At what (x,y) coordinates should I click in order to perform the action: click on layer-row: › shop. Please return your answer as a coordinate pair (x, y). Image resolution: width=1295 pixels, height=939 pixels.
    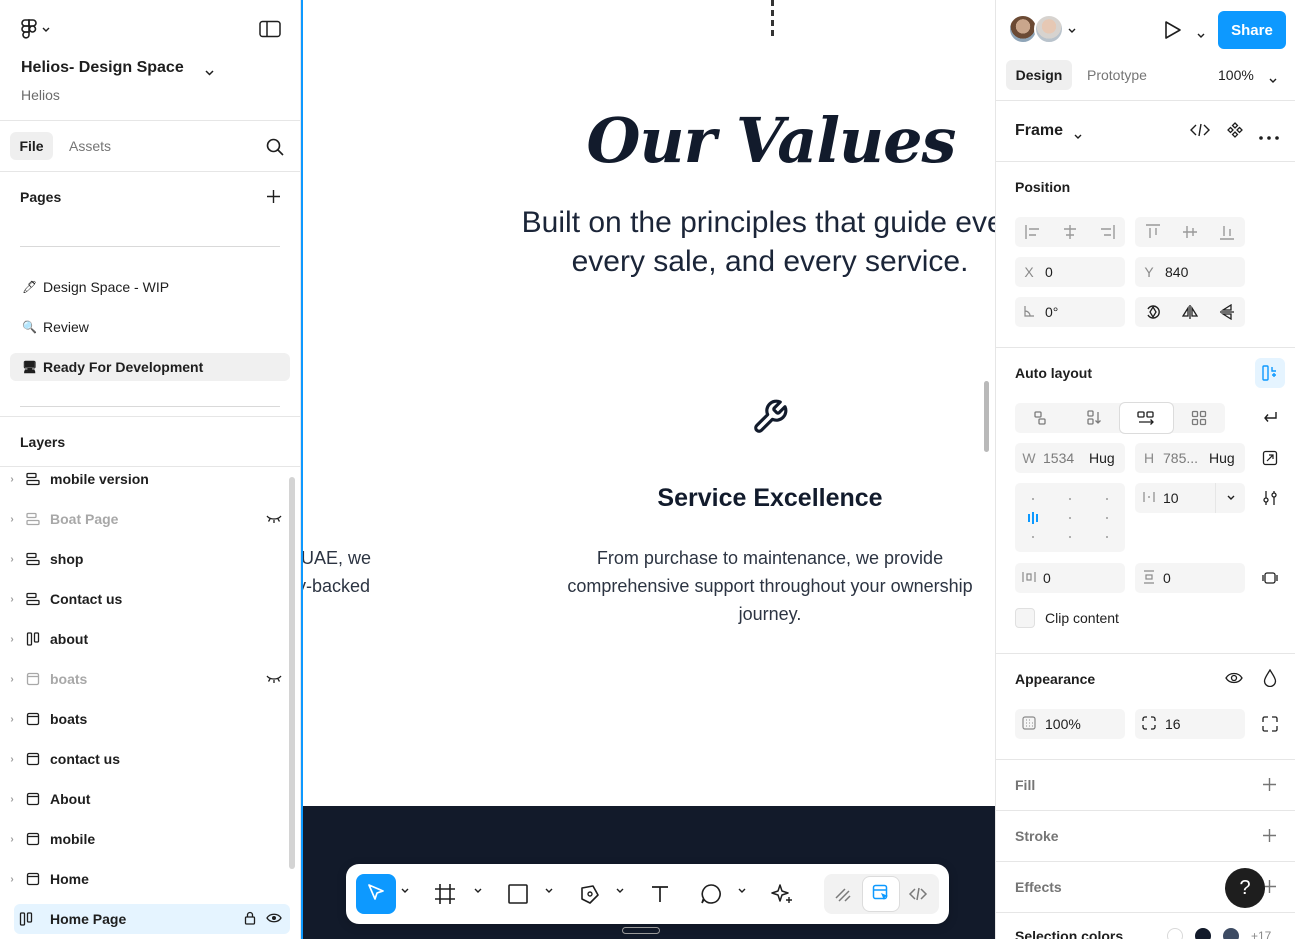
    Looking at the image, I should click on (145, 559).